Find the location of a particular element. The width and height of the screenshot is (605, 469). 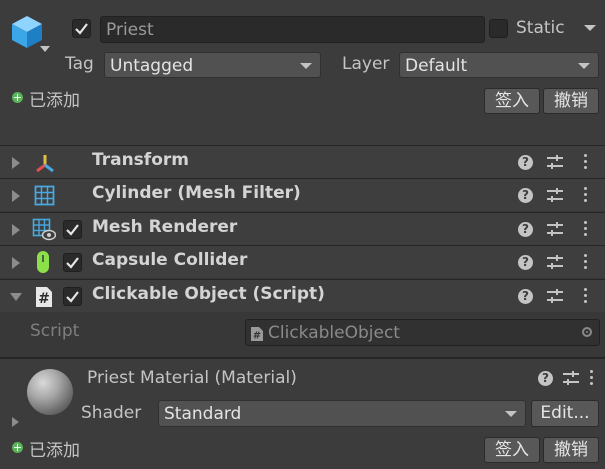

component-name: Cylinder (Mesh Filter) is located at coordinates (196, 193).